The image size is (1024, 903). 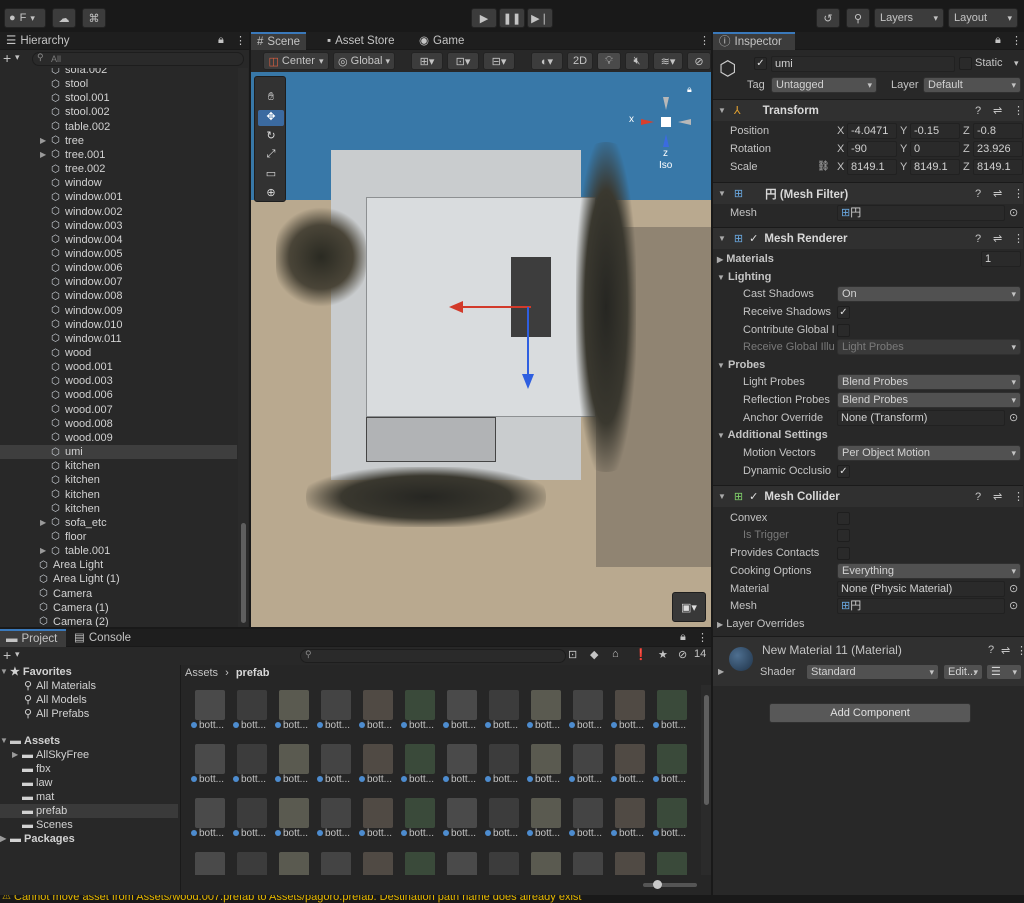 I want to click on tab-asset-store: ▪ Asset Store, so click(x=361, y=41).